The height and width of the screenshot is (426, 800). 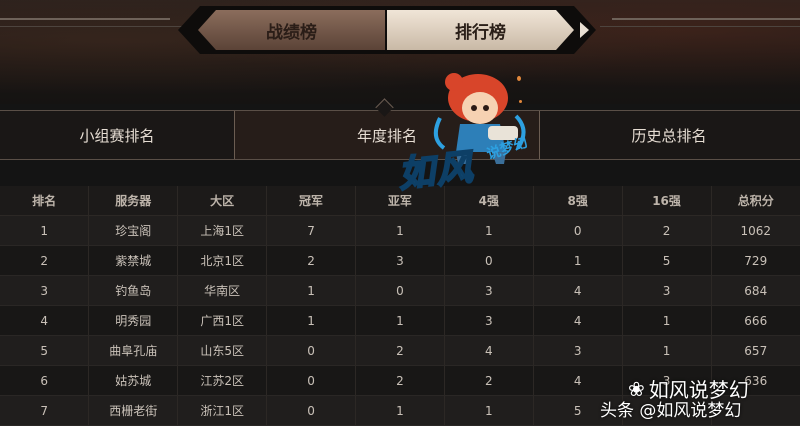 I want to click on table-row: 3 钓鱼岛 华南区 1 0 3 4 3 684, so click(x=400, y=290).